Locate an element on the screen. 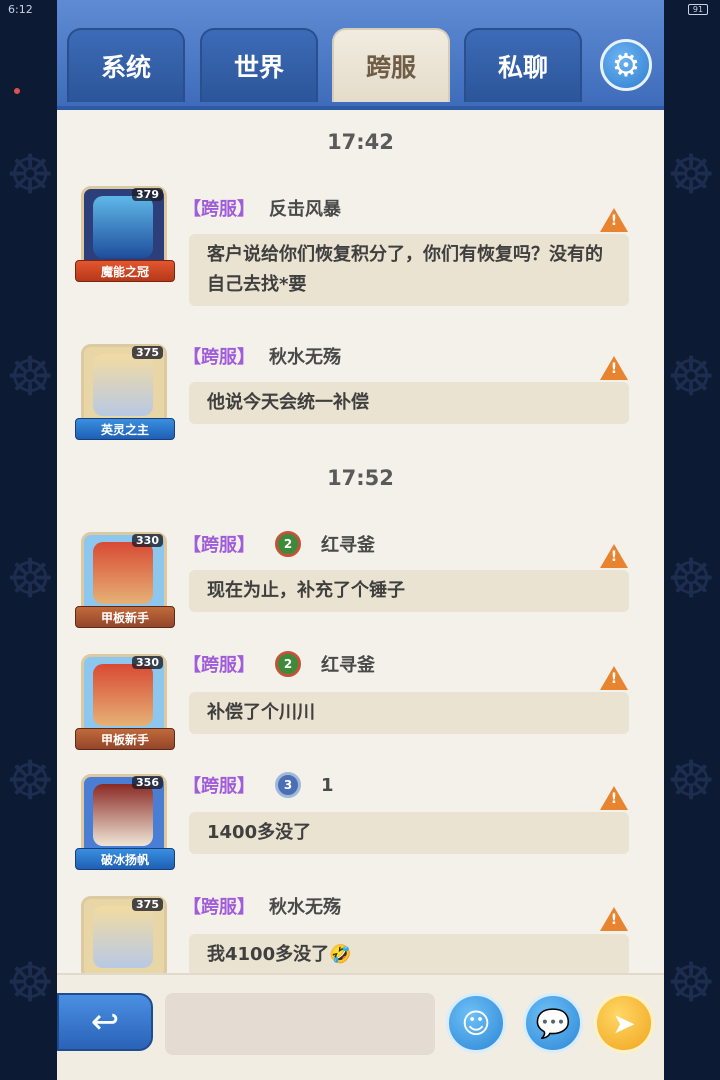 This screenshot has height=1080, width=720. send-button: ➤ is located at coordinates (624, 1023).